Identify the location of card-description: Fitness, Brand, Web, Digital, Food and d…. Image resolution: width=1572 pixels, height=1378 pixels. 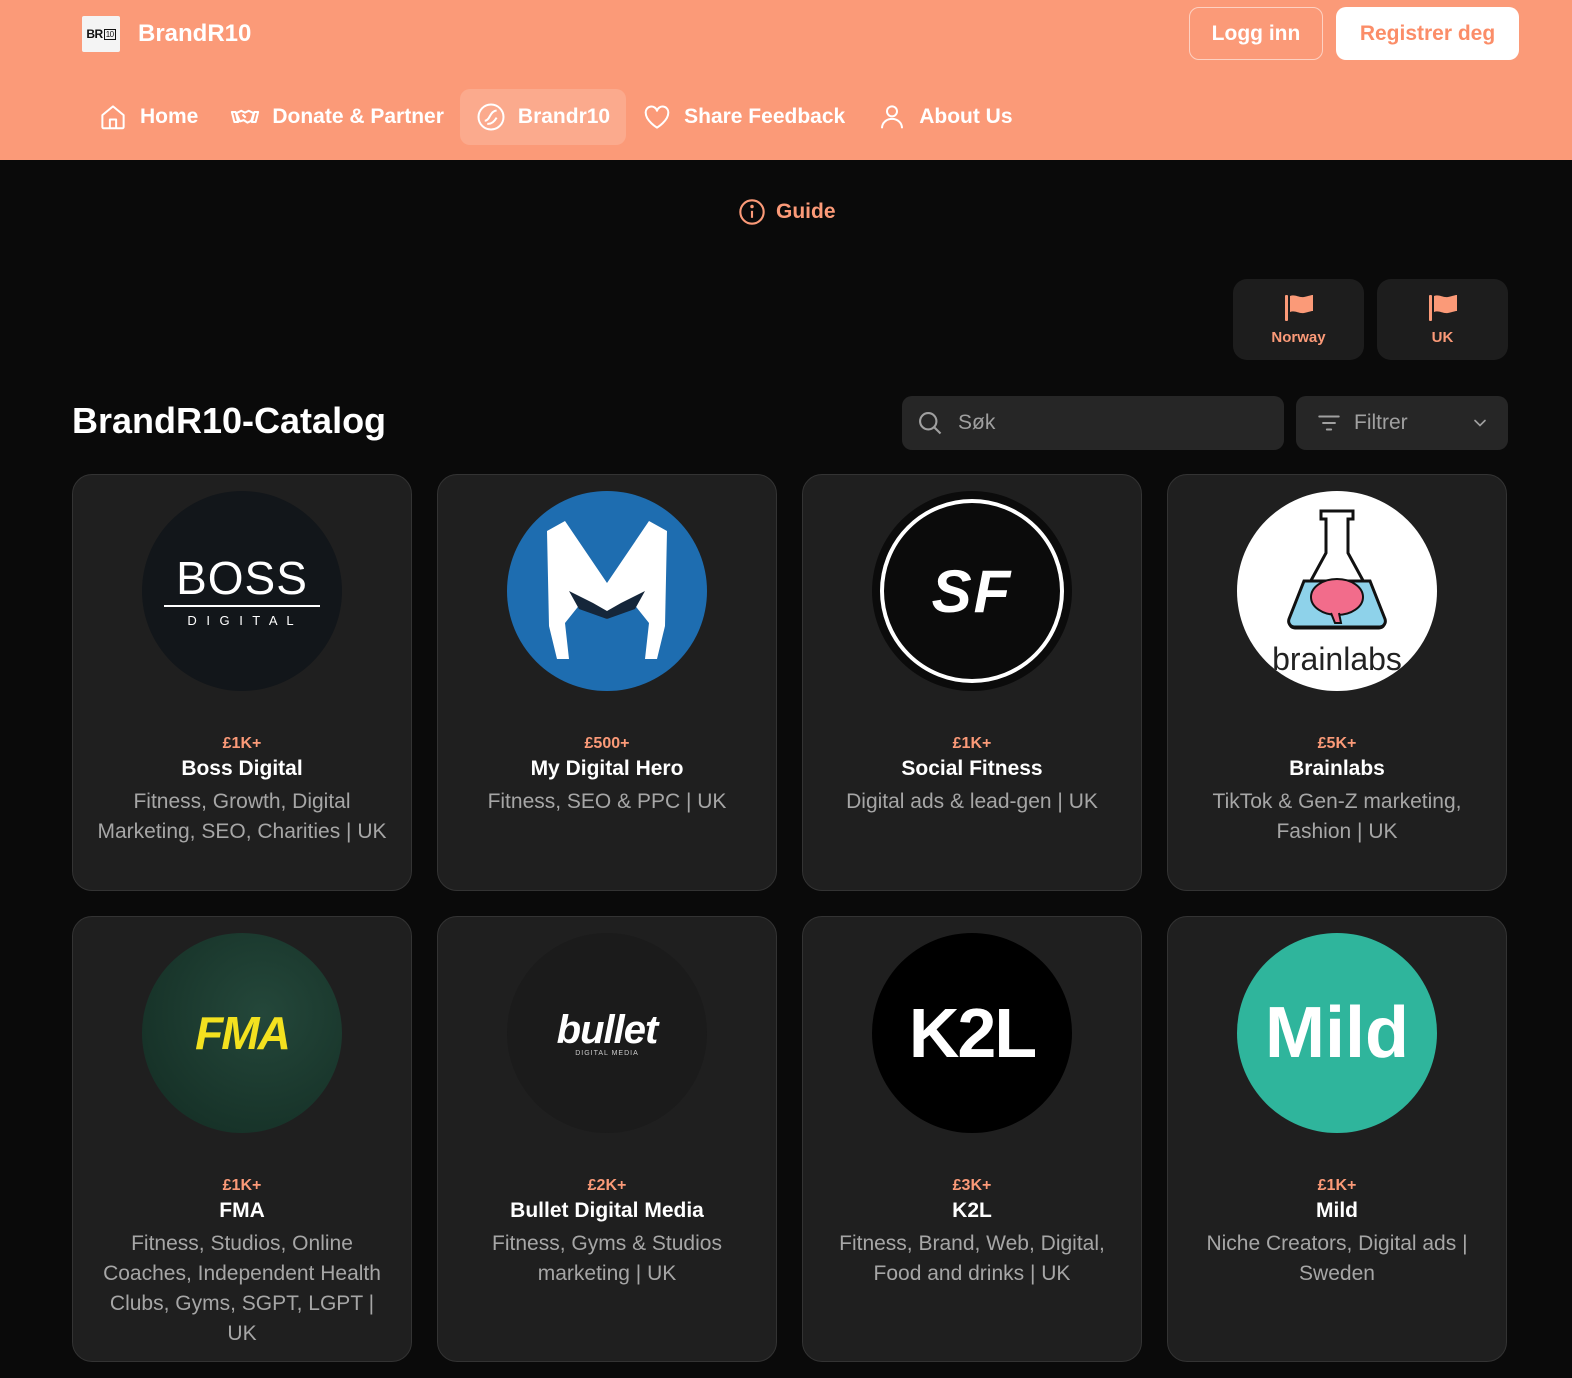
(972, 1258).